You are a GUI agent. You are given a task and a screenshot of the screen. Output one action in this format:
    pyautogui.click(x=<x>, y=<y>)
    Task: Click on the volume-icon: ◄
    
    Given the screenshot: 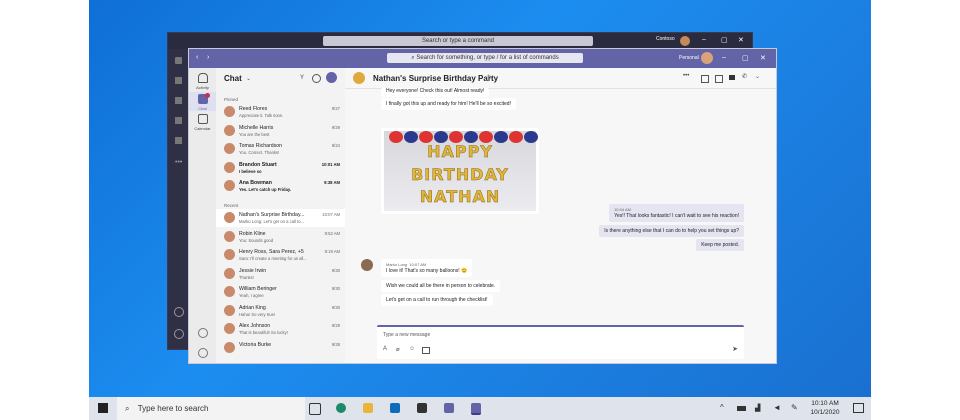 What is the action you would take?
    pyautogui.click(x=777, y=407)
    